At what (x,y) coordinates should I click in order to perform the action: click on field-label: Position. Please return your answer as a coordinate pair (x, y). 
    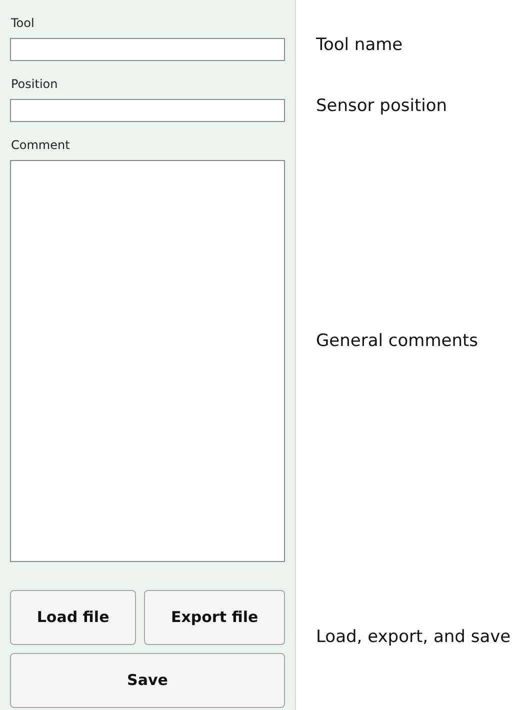
    Looking at the image, I should click on (34, 84).